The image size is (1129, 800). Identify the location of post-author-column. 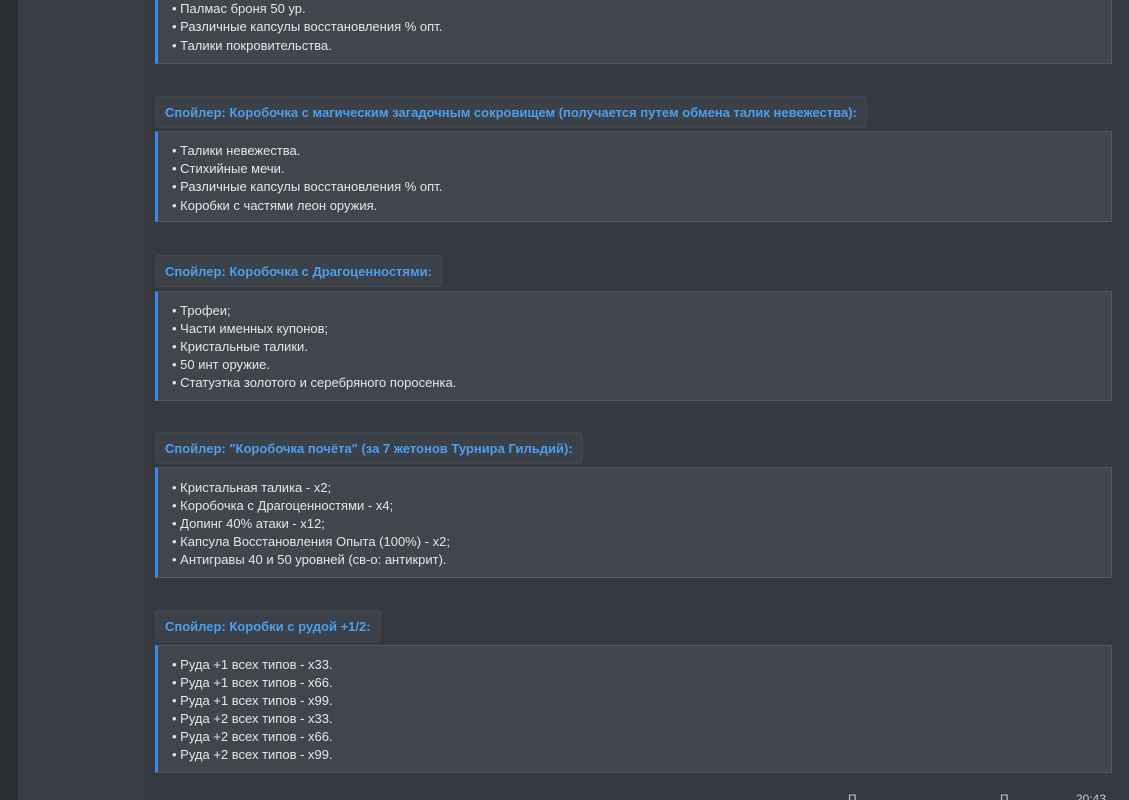
(82, 400).